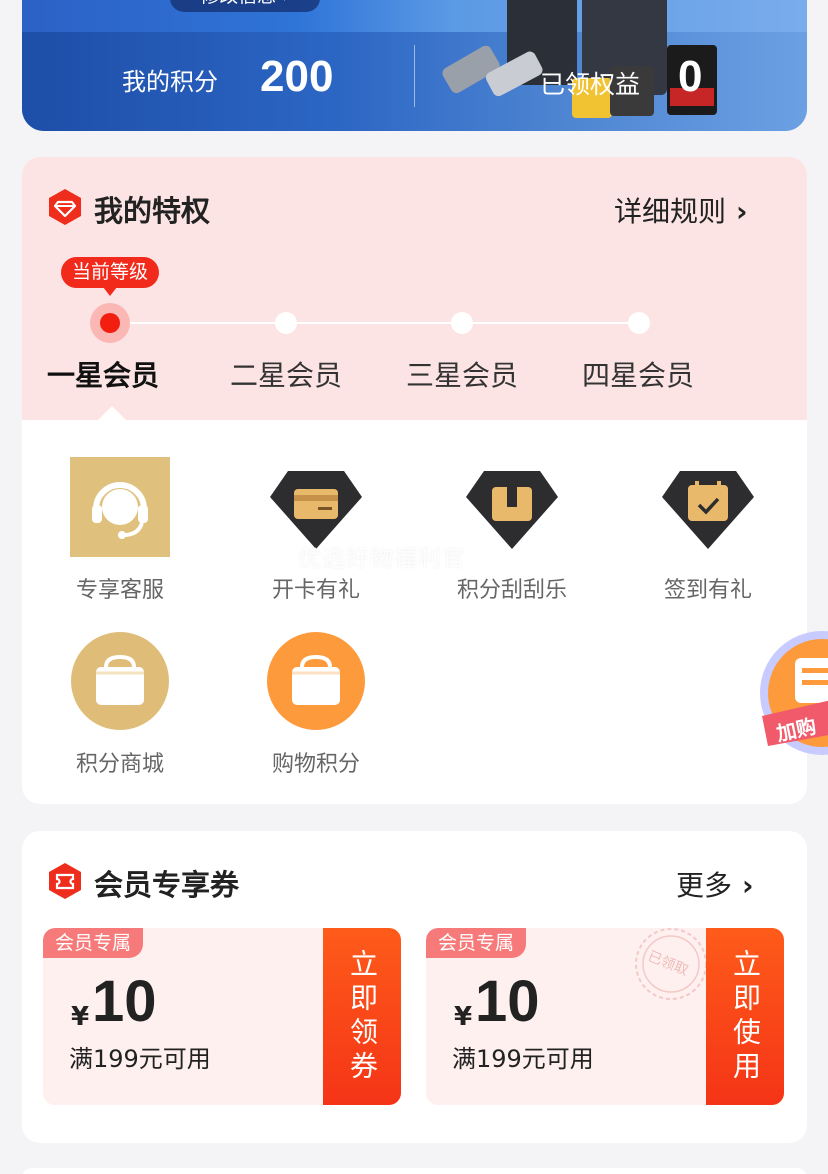  What do you see at coordinates (707, 590) in the screenshot?
I see `privilege-label: 签到有礼` at bounding box center [707, 590].